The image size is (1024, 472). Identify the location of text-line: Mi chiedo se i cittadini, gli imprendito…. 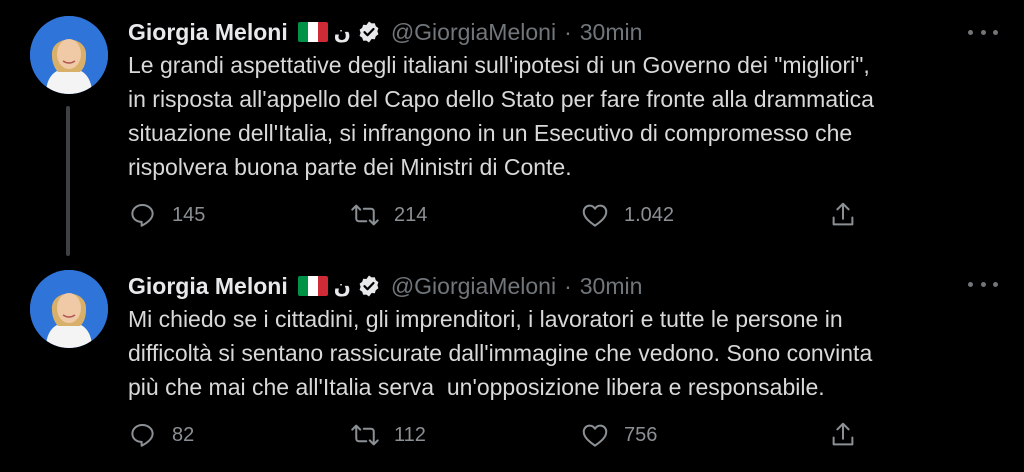
(485, 319).